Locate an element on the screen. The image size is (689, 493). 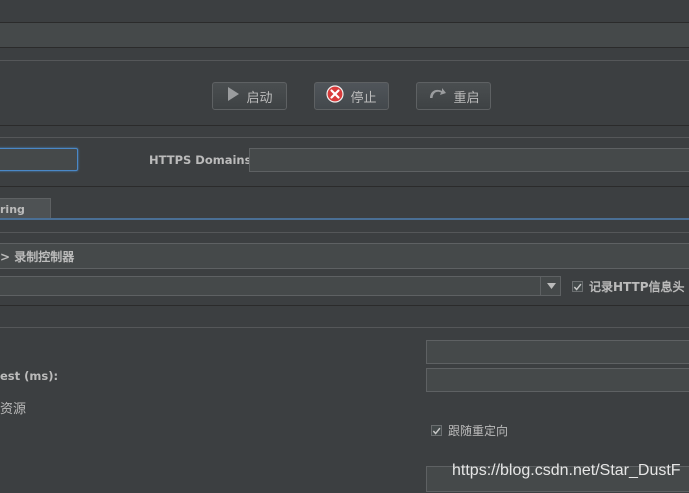
https-domains-input is located at coordinates (469, 160).